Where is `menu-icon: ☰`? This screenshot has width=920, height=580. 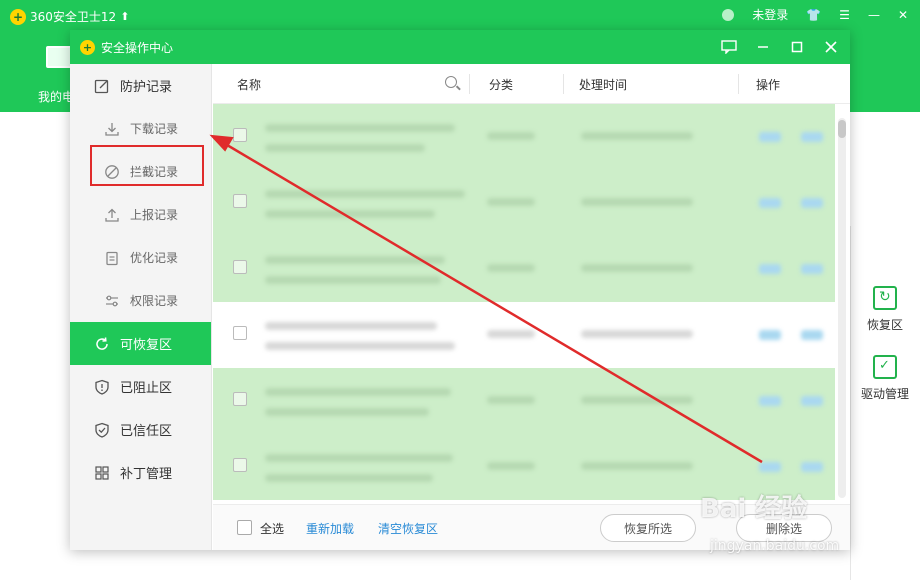 menu-icon: ☰ is located at coordinates (844, 15).